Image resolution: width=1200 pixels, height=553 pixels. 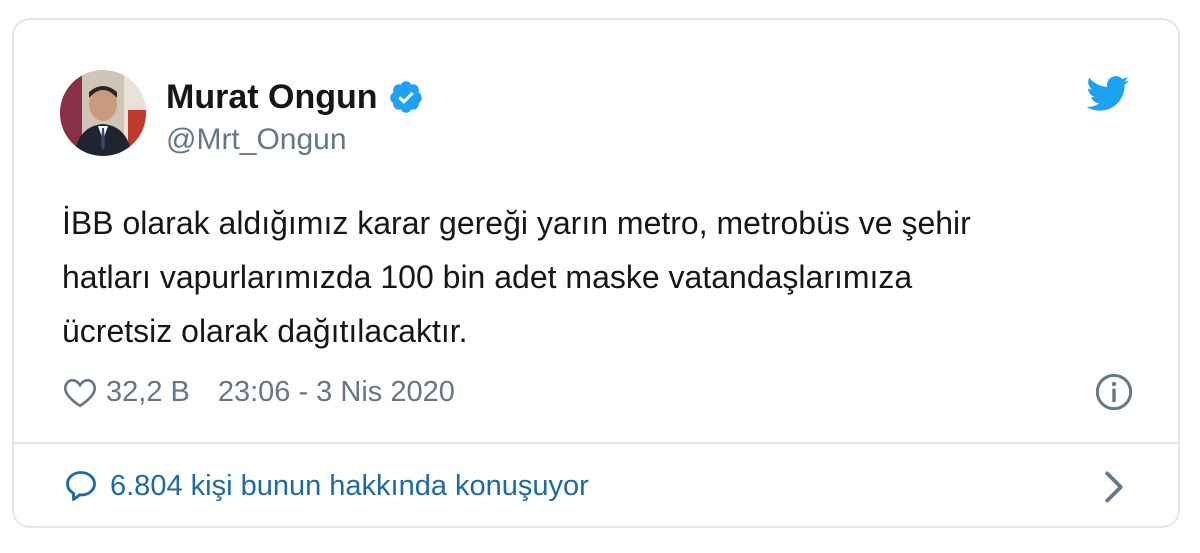 I want to click on name-row: Murat Ongun, so click(x=295, y=97).